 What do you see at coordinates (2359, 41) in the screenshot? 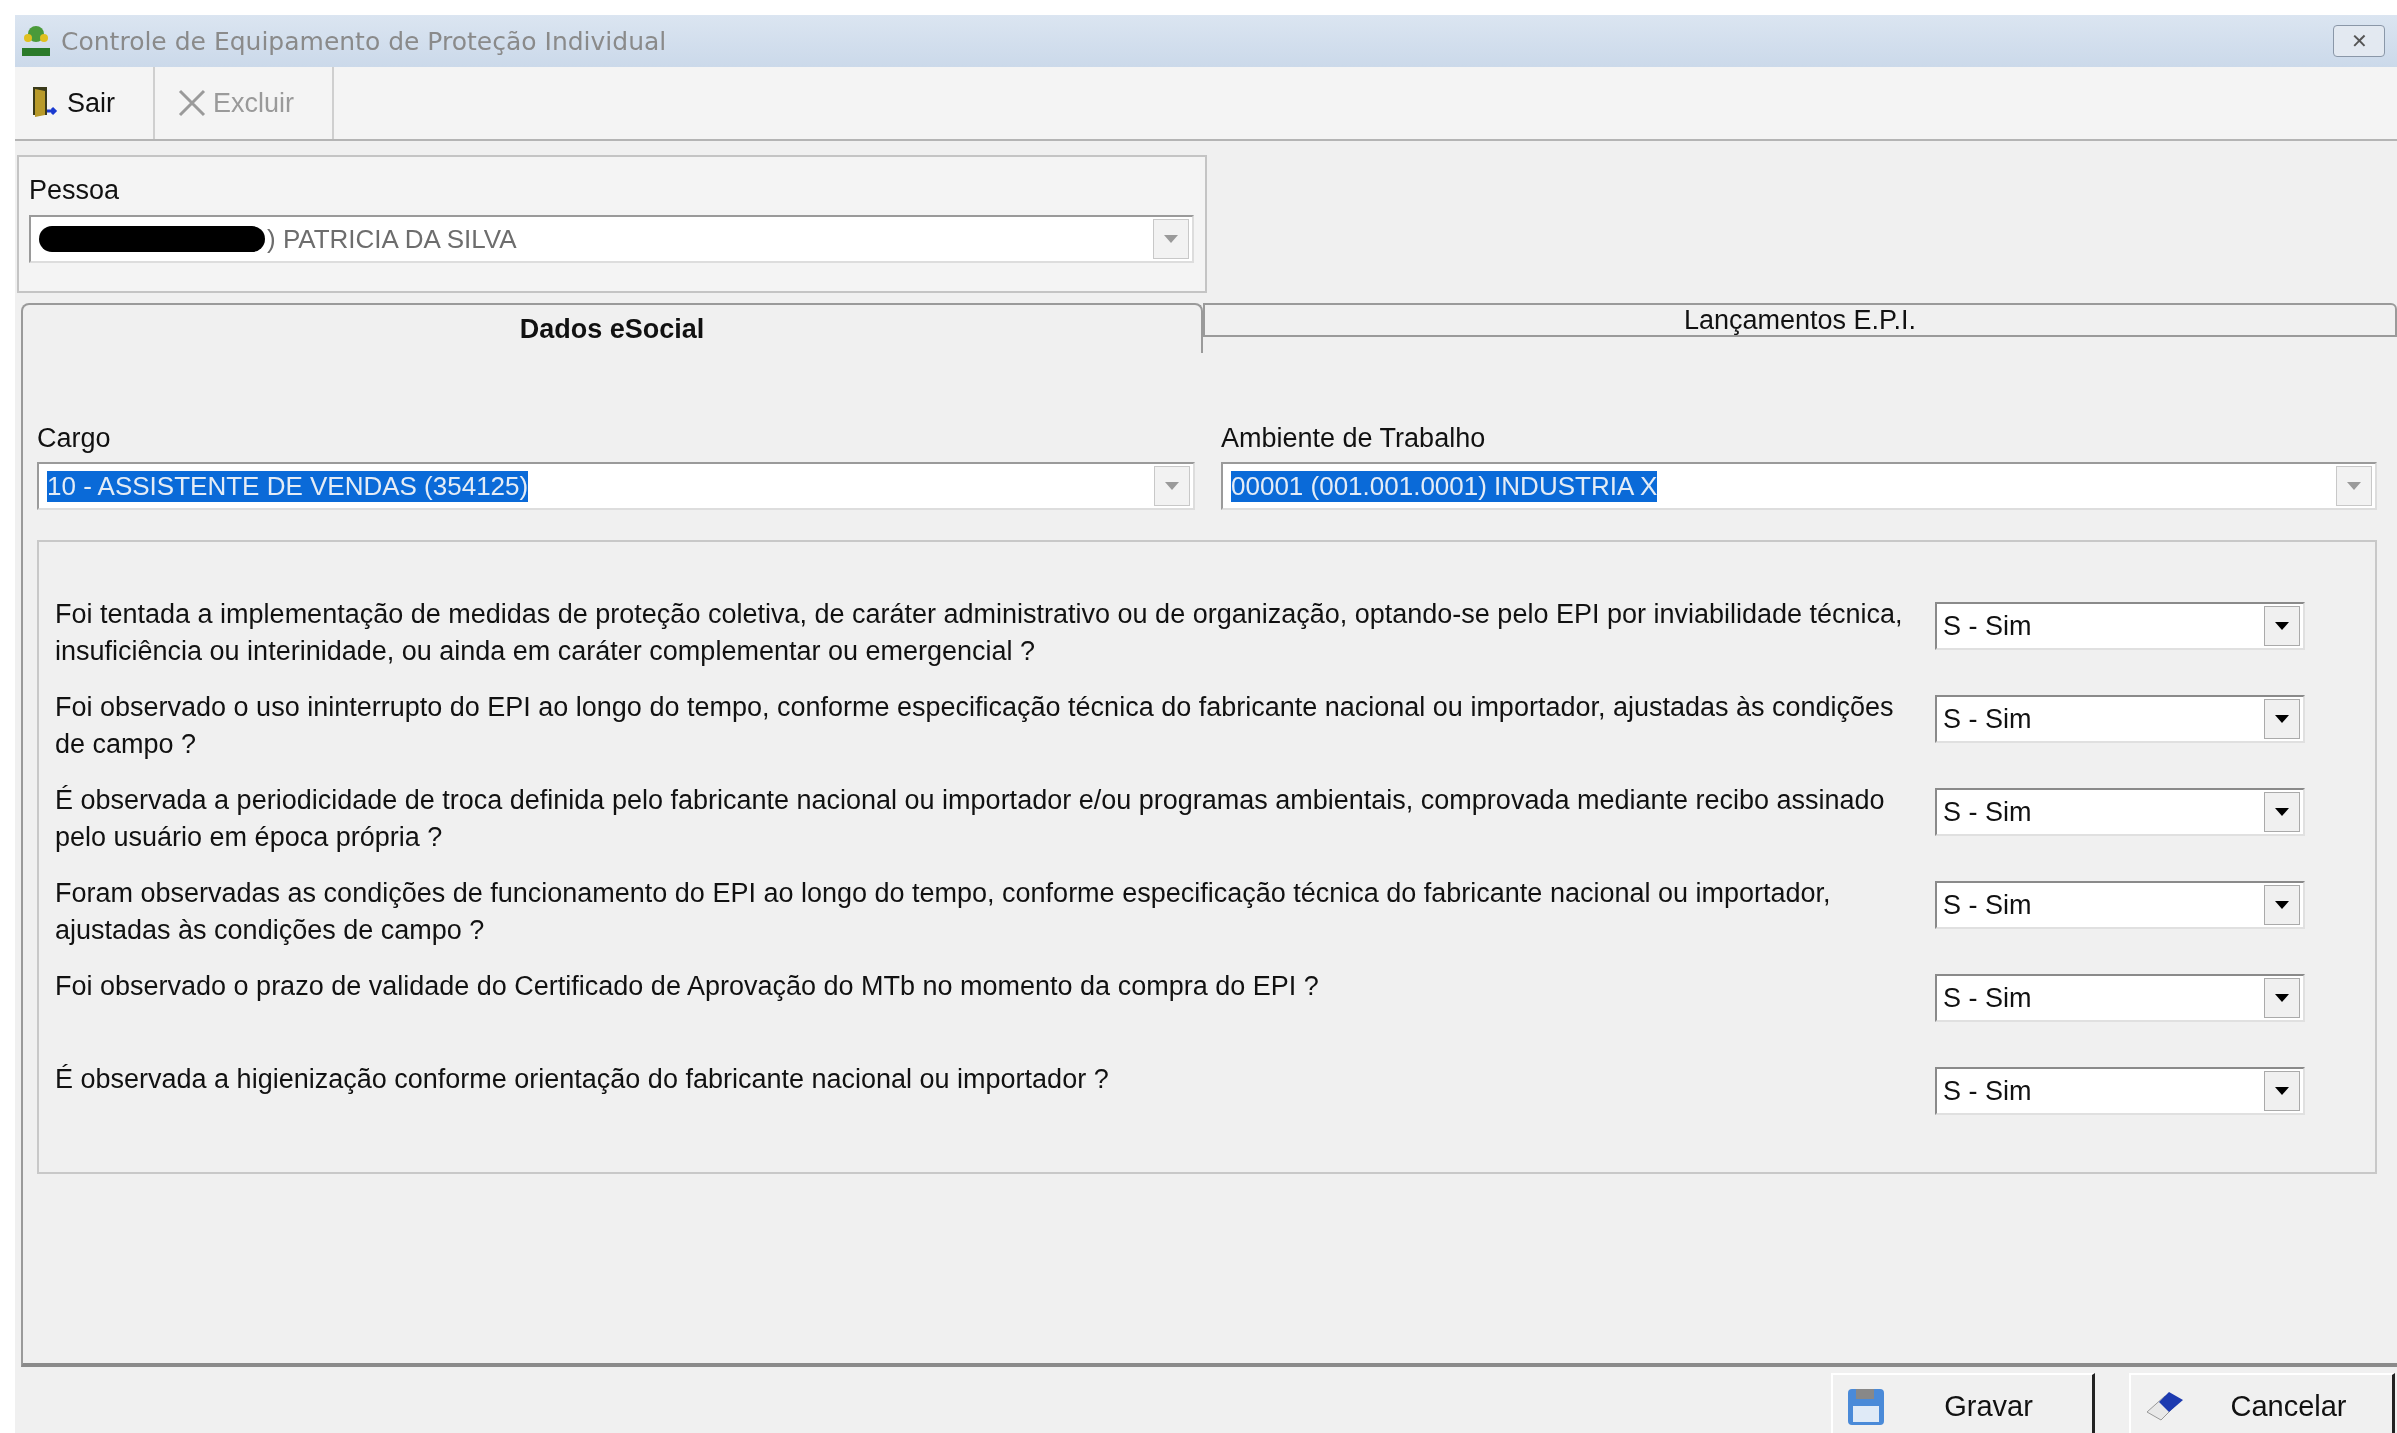
I see `close-button: ✕` at bounding box center [2359, 41].